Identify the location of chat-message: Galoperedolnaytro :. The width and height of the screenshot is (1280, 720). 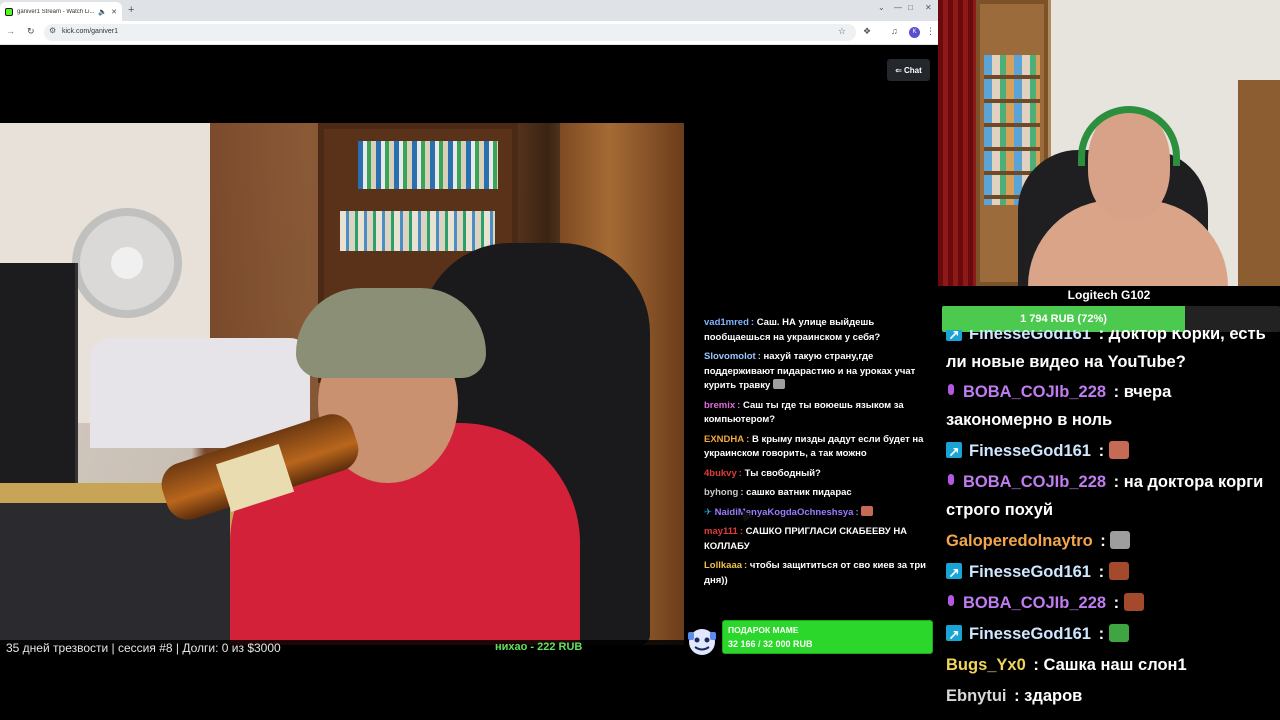
(1113, 541).